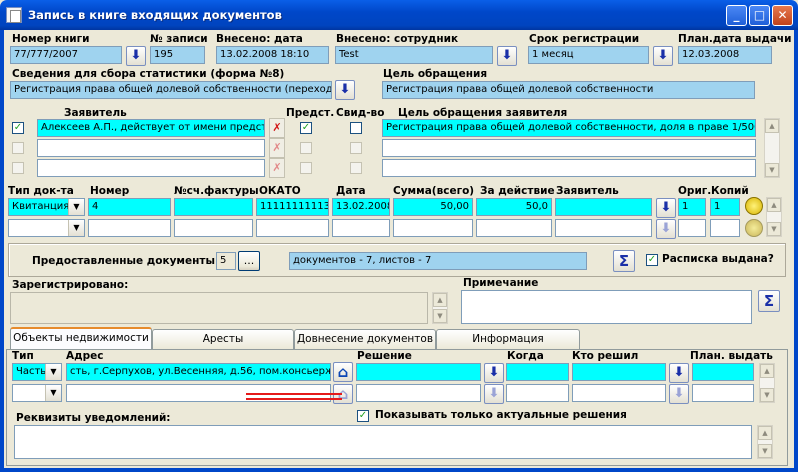 The image size is (798, 472). What do you see at coordinates (343, 372) in the screenshot?
I see `house-icon: ⌂` at bounding box center [343, 372].